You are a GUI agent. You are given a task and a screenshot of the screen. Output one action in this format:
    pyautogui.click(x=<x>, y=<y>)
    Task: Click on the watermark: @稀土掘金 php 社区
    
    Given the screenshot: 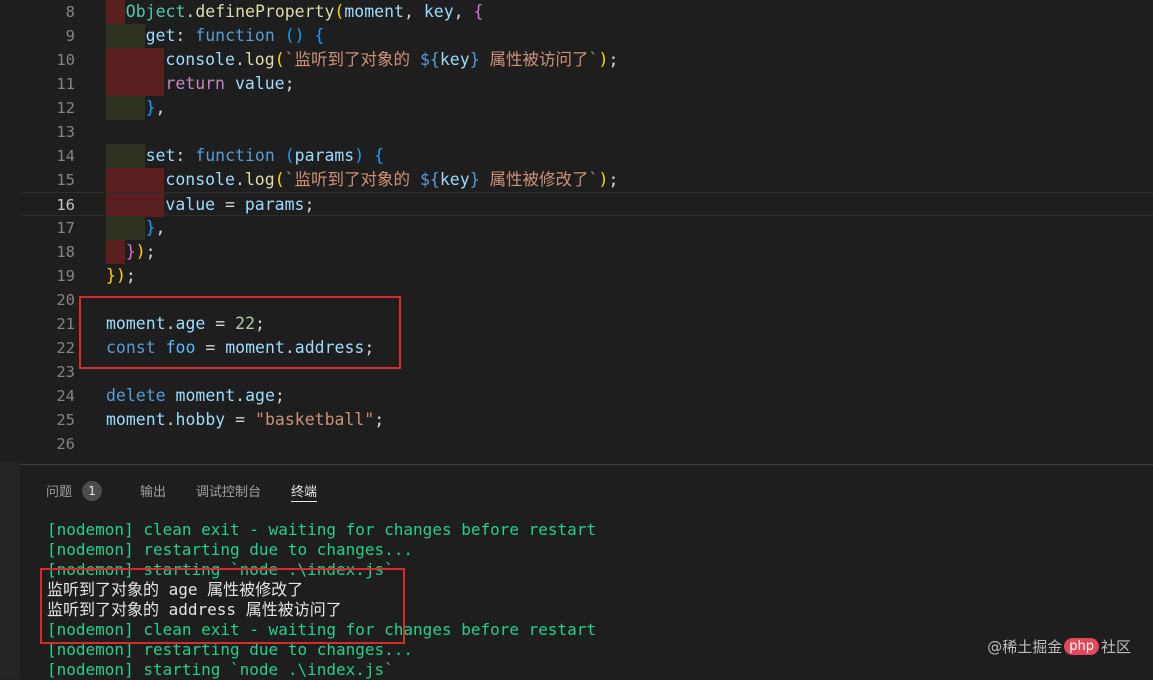 What is the action you would take?
    pyautogui.click(x=1059, y=646)
    